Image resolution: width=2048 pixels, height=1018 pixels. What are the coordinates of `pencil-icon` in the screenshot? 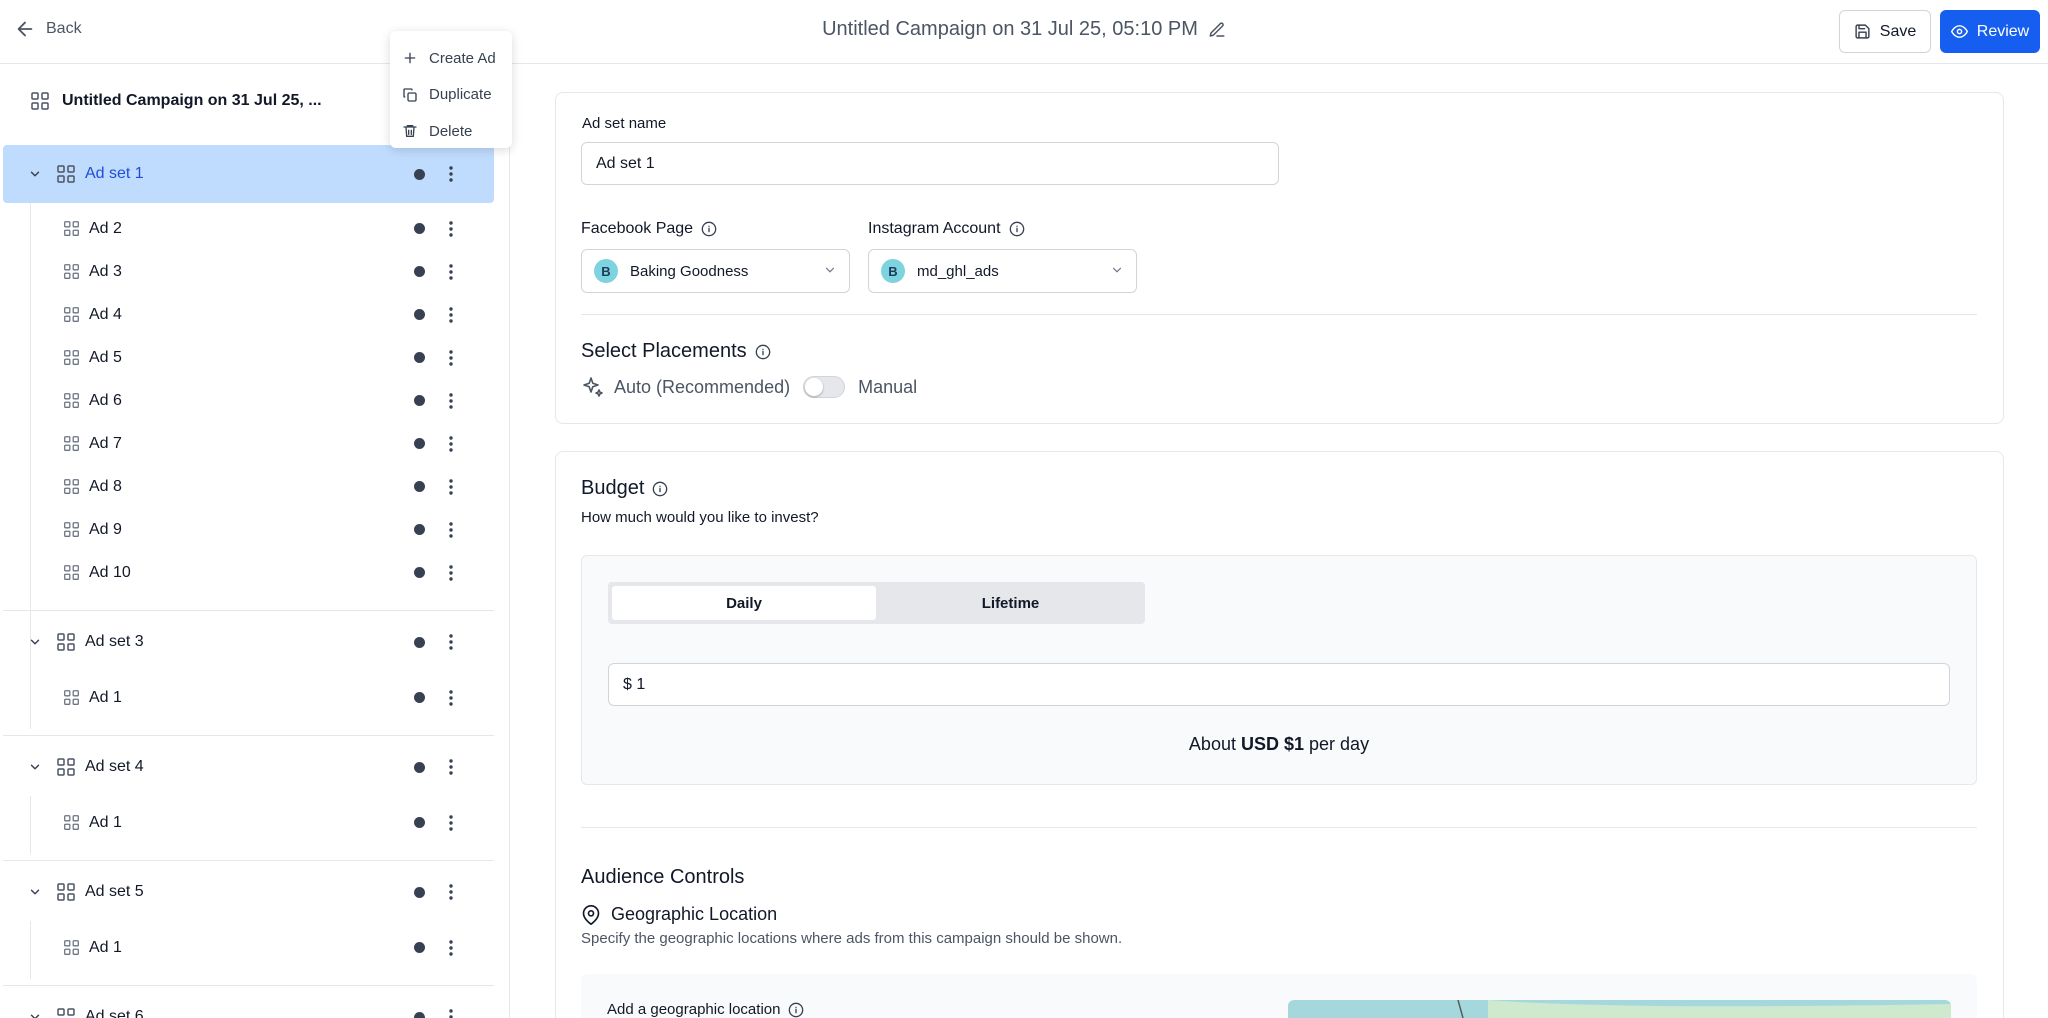 It's located at (1217, 30).